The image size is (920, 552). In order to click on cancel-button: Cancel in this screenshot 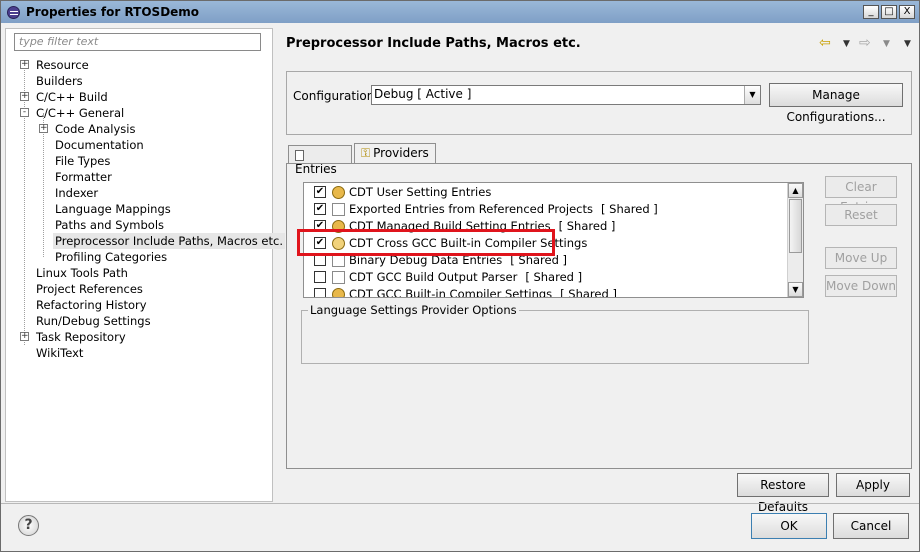, I will do `click(871, 526)`.